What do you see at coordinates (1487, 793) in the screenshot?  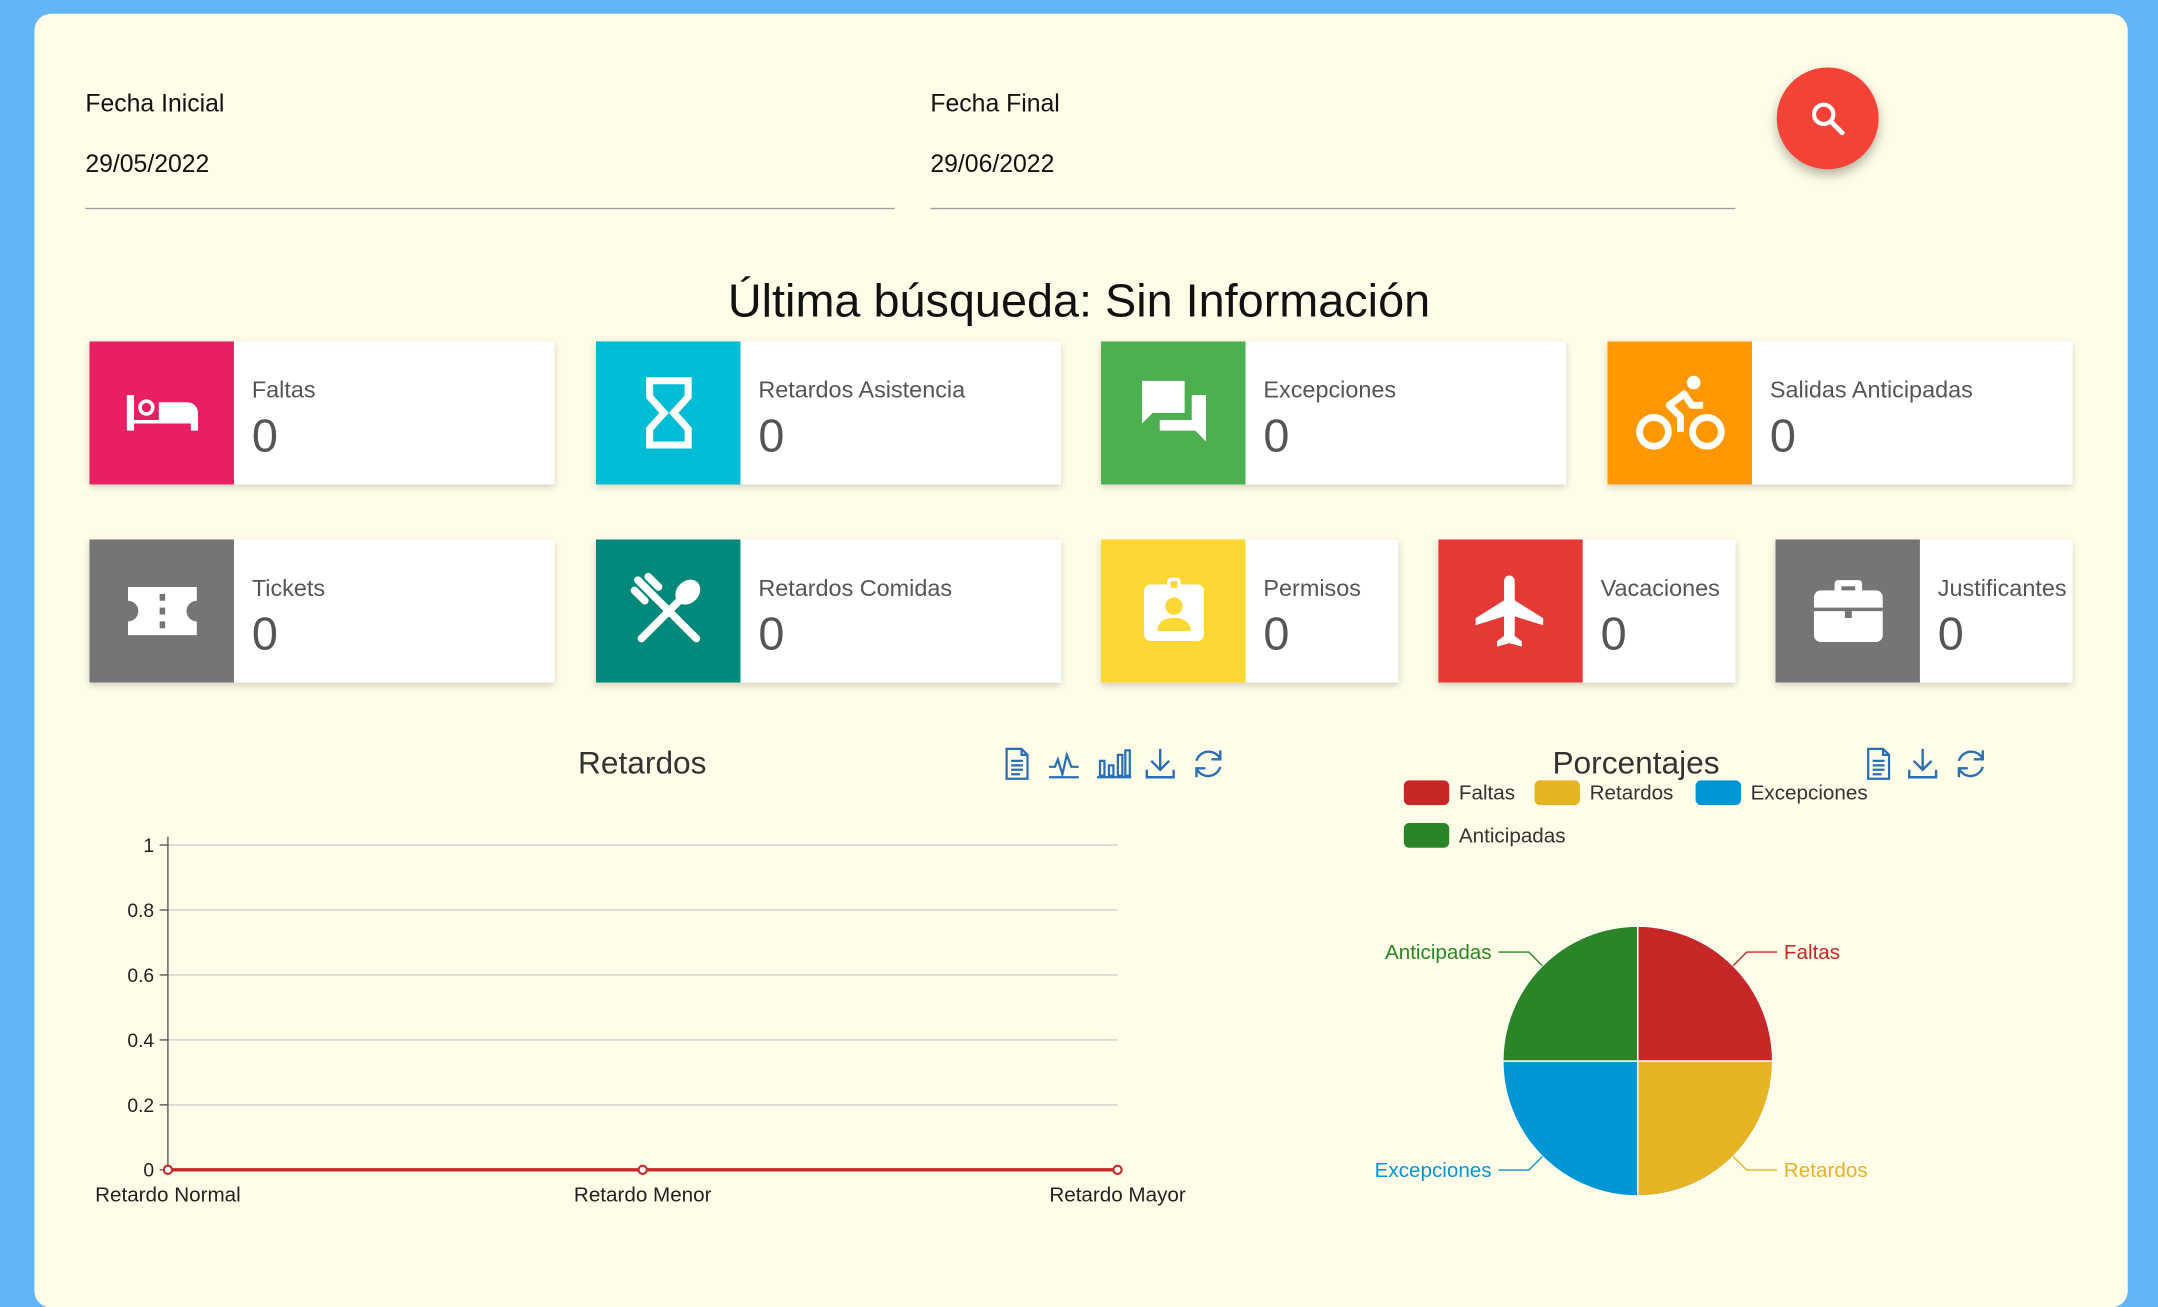 I see `legend-label: Faltas` at bounding box center [1487, 793].